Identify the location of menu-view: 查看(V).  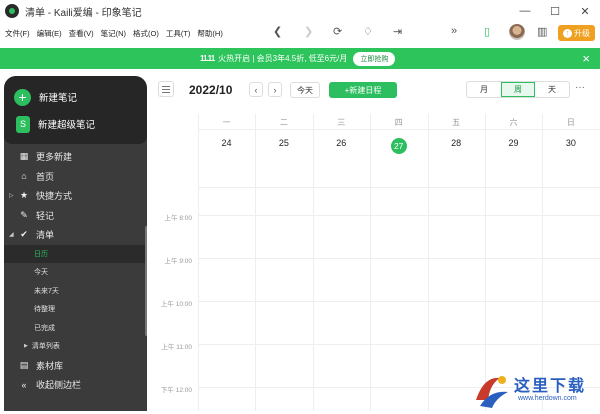
(81, 33).